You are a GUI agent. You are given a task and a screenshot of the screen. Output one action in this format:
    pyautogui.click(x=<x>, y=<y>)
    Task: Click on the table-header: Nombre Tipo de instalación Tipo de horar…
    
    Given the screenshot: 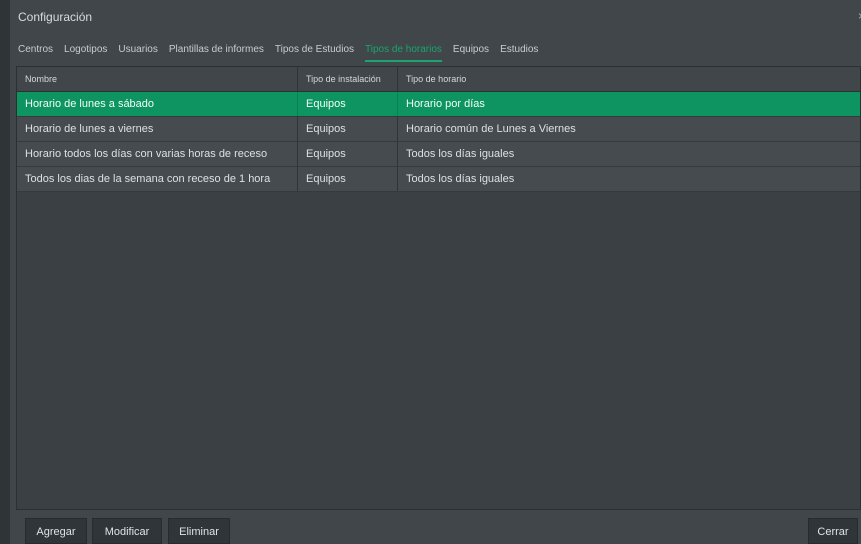 What is the action you would take?
    pyautogui.click(x=438, y=79)
    